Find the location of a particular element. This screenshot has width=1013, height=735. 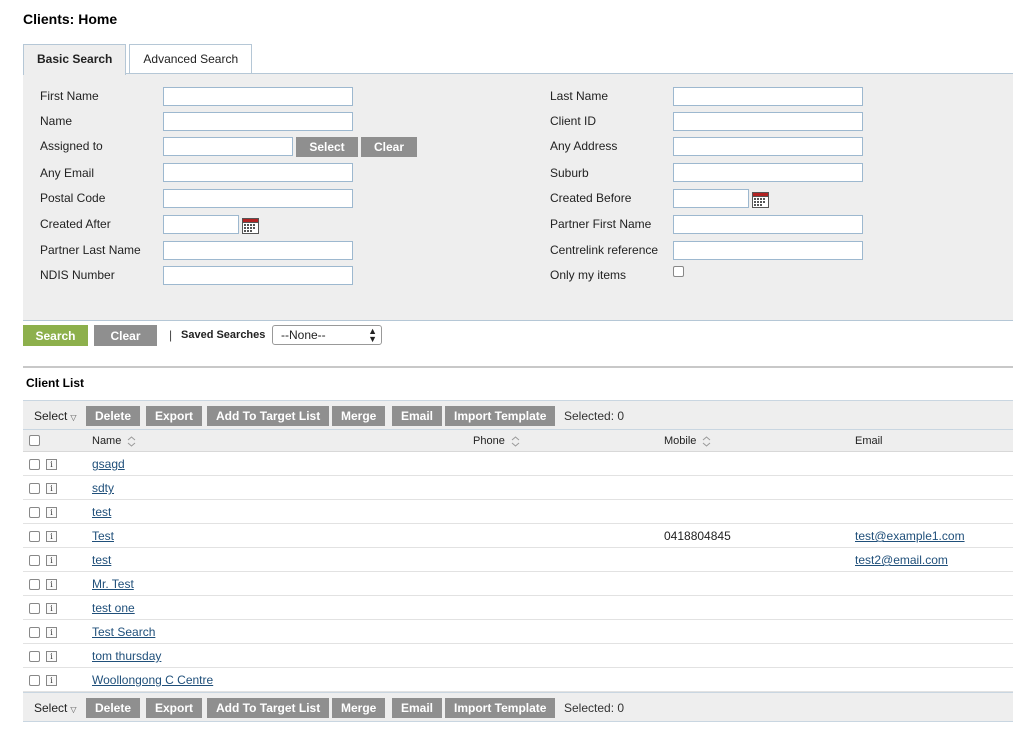

client-name-link: gsagd is located at coordinates (108, 464).